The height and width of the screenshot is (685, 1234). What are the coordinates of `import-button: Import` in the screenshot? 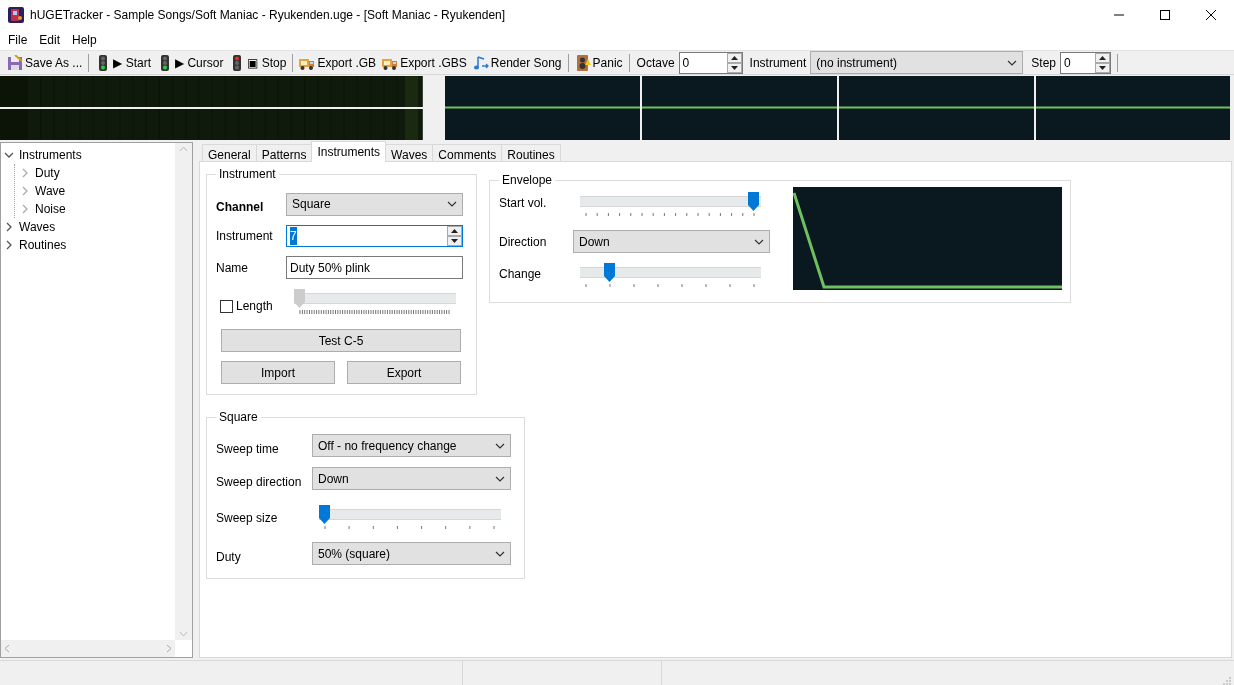 It's located at (278, 372).